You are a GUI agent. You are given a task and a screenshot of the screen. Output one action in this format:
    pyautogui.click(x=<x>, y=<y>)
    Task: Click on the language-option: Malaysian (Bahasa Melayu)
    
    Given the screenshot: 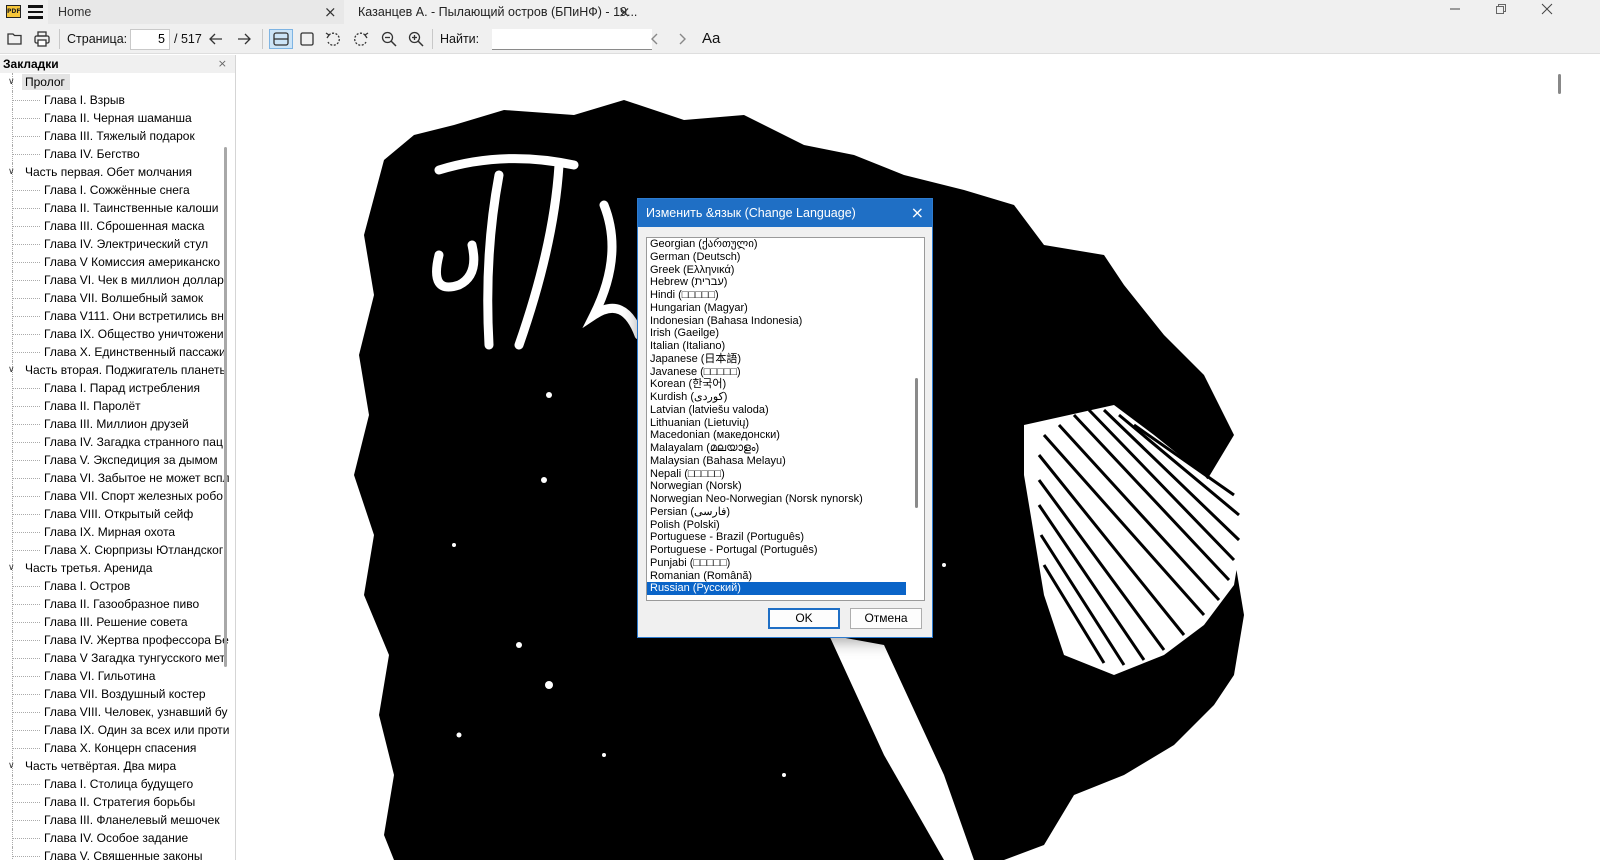 What is the action you would take?
    pyautogui.click(x=785, y=461)
    